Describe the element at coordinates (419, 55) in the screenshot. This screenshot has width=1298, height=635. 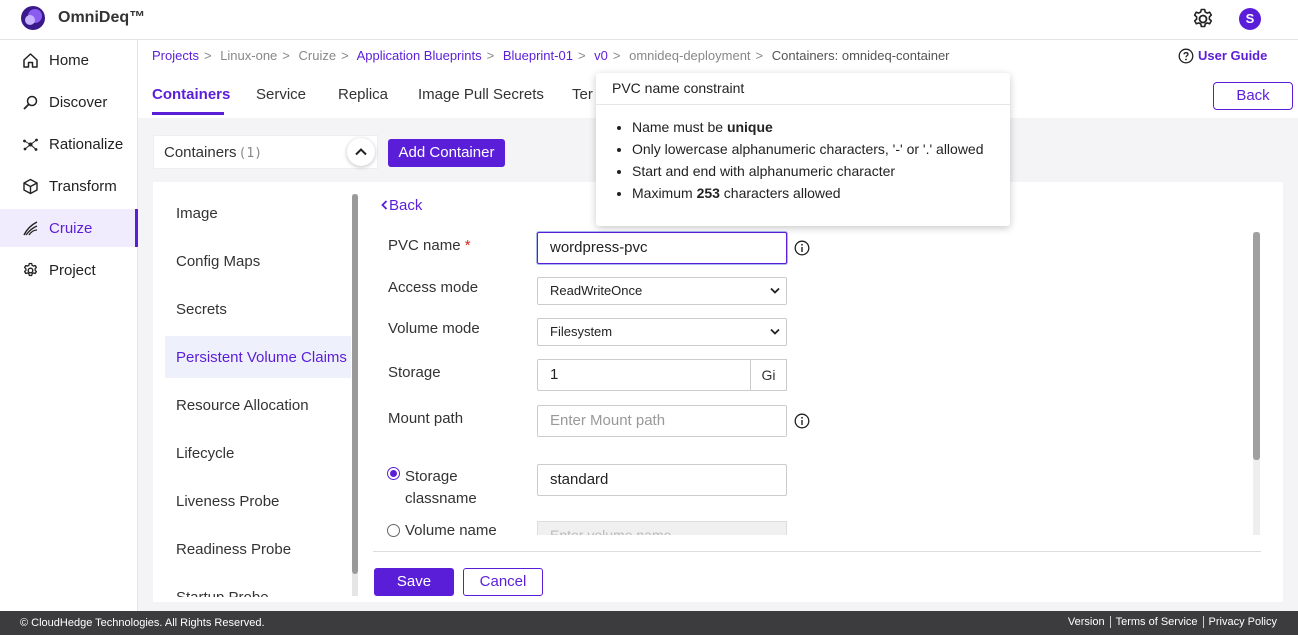
I see `breadcrumb-application-blueprints: Application Blueprints` at that location.